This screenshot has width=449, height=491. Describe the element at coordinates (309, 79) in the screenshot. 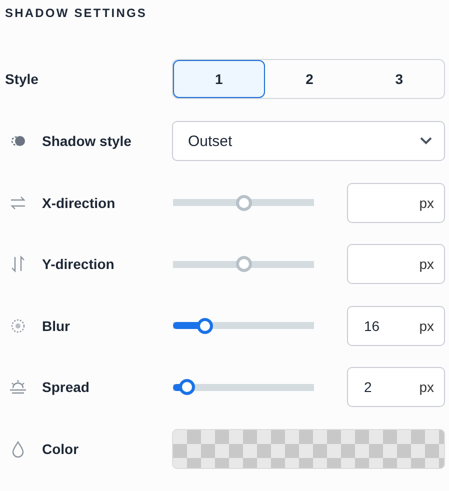

I see `style-option: 2` at that location.